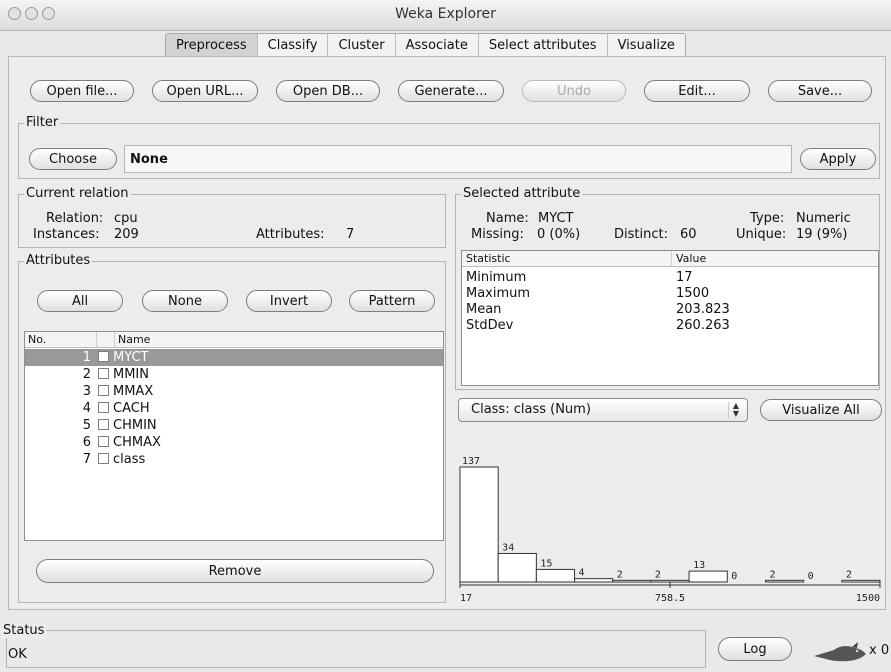  I want to click on tab-visualize: Visualize, so click(646, 46).